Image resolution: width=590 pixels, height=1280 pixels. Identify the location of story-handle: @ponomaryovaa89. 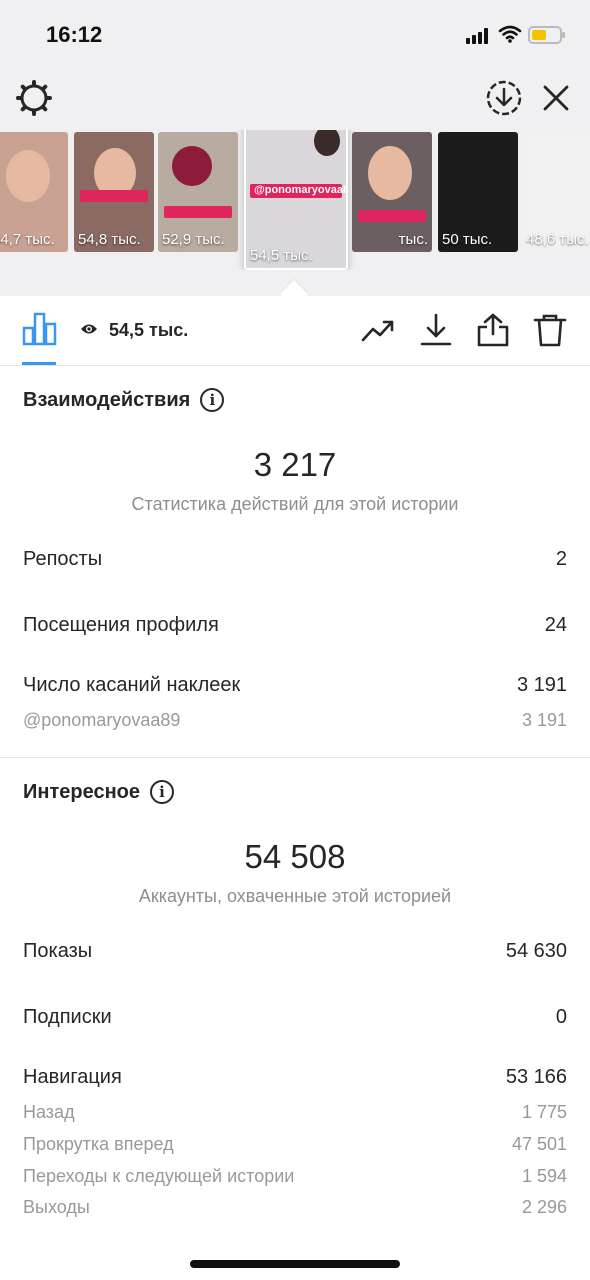
(301, 190).